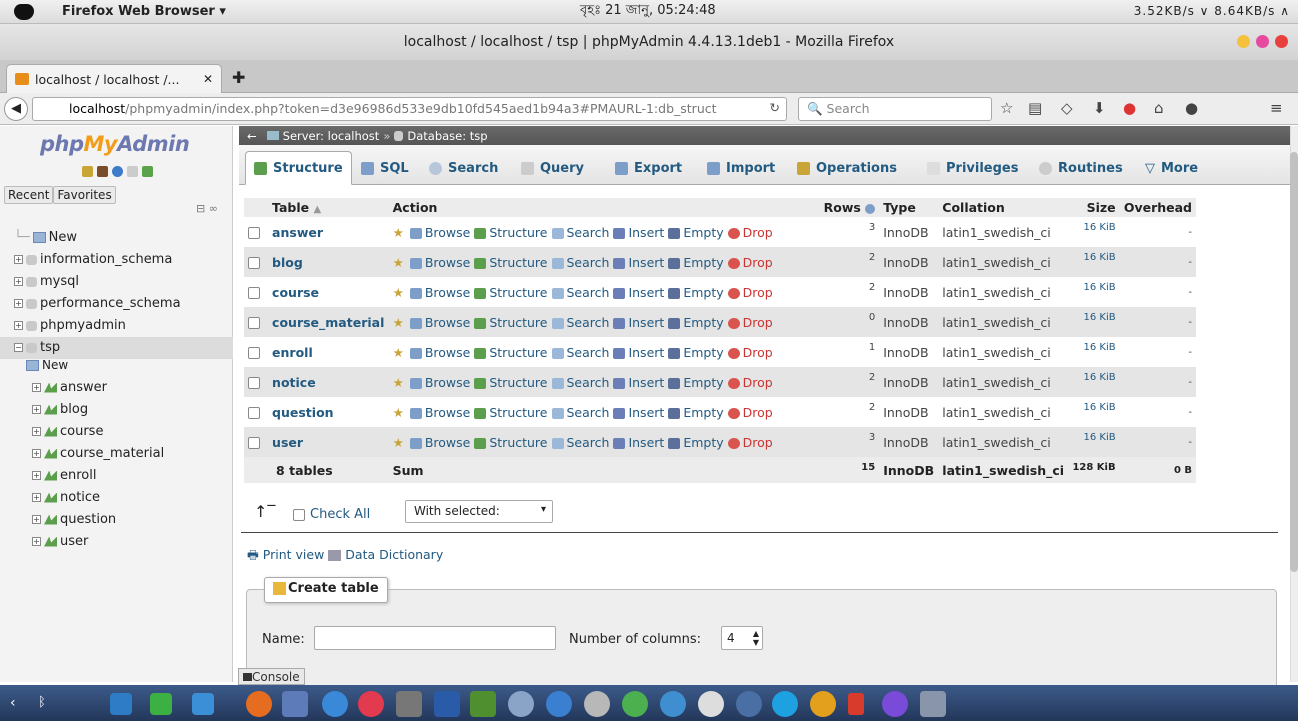 The height and width of the screenshot is (721, 1298). What do you see at coordinates (294, 554) in the screenshot?
I see `print-view-link: Print view` at bounding box center [294, 554].